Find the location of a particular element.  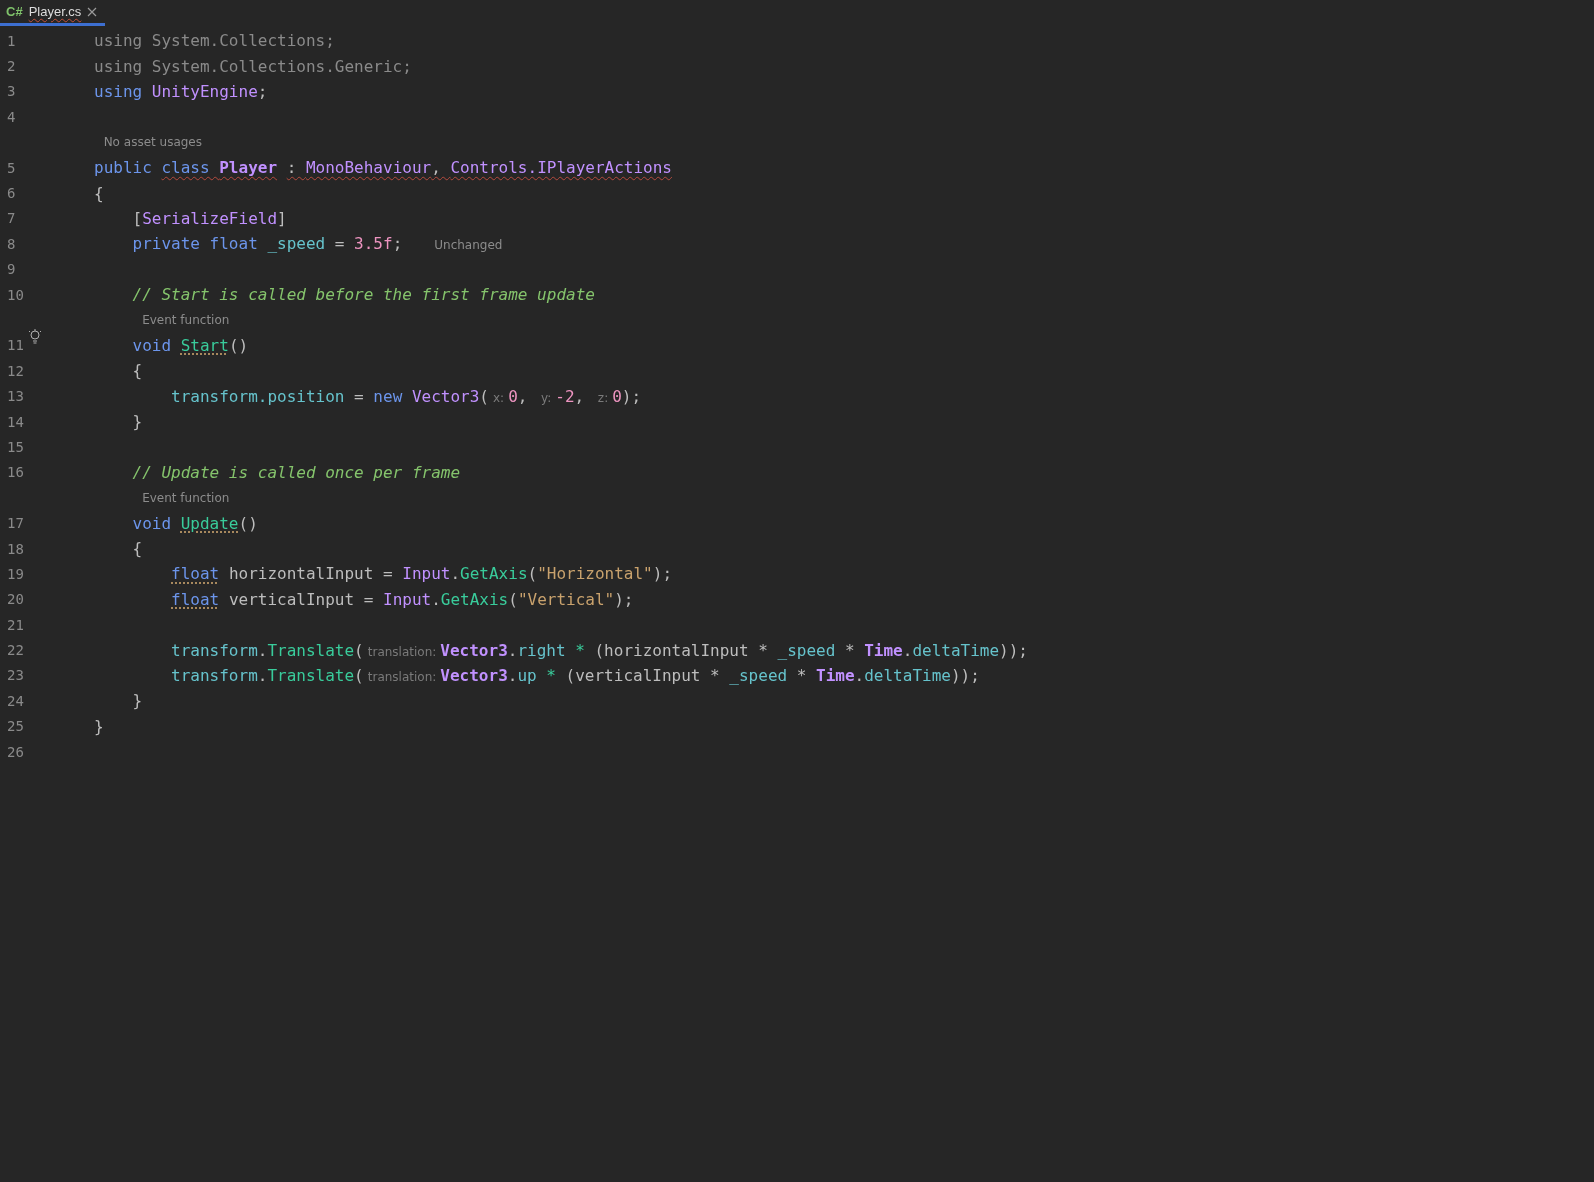

line-number: 22 is located at coordinates (15, 650).